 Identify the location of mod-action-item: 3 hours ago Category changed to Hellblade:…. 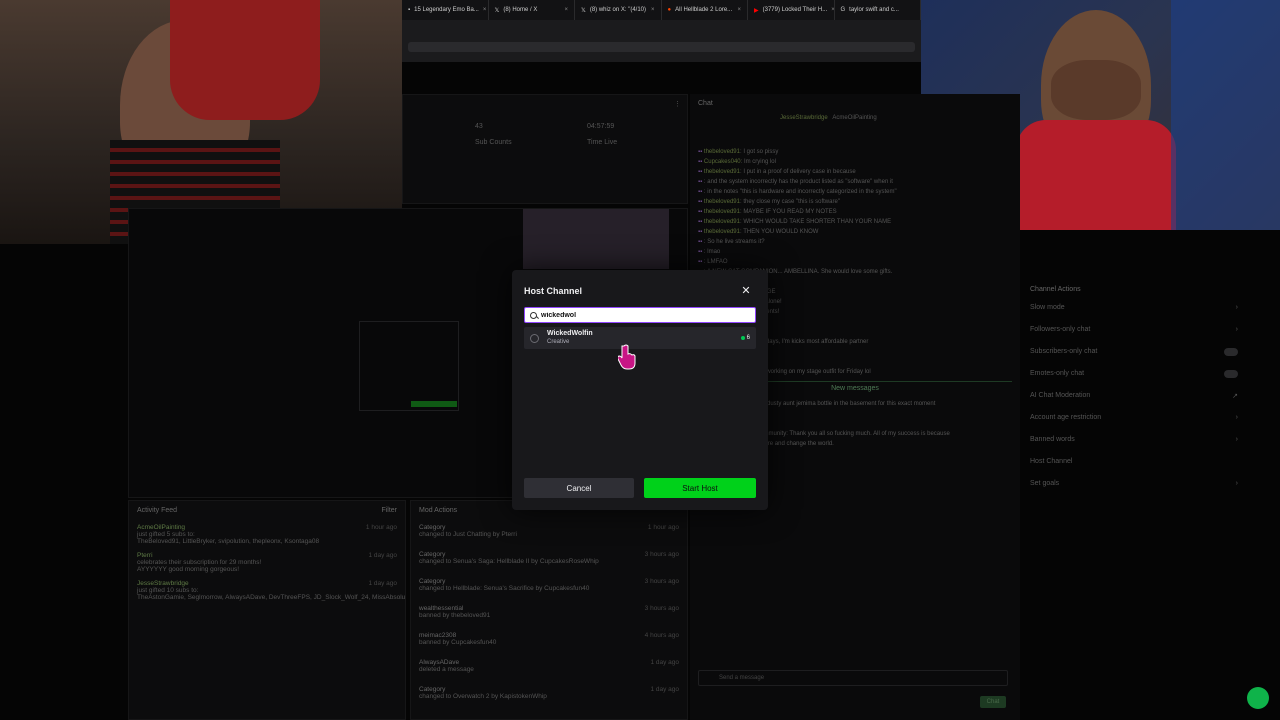
(549, 587).